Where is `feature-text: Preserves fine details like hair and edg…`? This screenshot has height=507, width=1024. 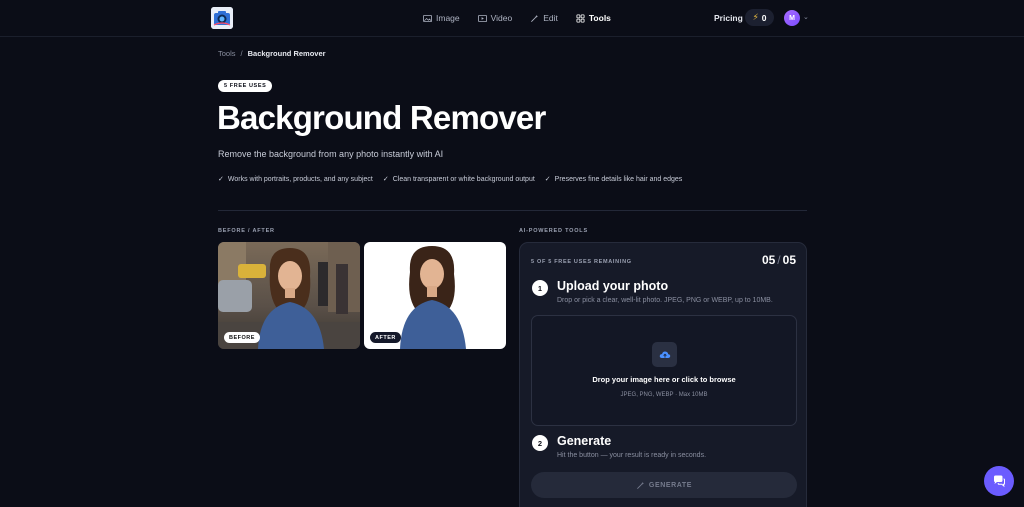 feature-text: Preserves fine details like hair and edg… is located at coordinates (618, 179).